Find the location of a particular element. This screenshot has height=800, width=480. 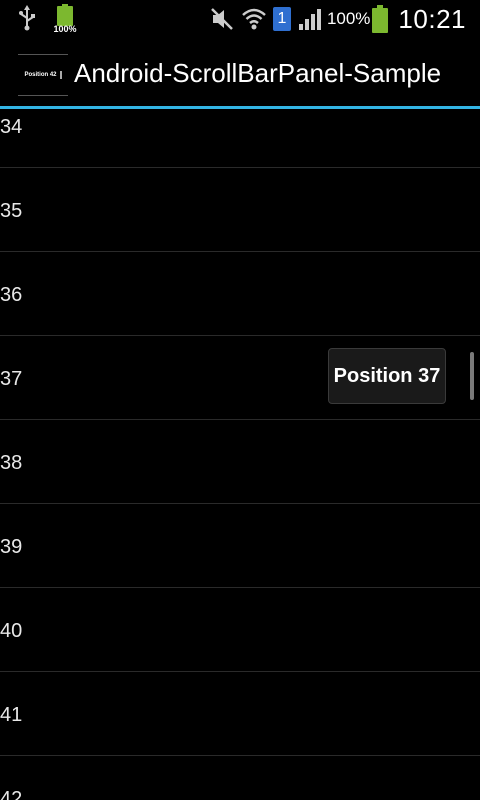

list-item: 42 is located at coordinates (240, 778).